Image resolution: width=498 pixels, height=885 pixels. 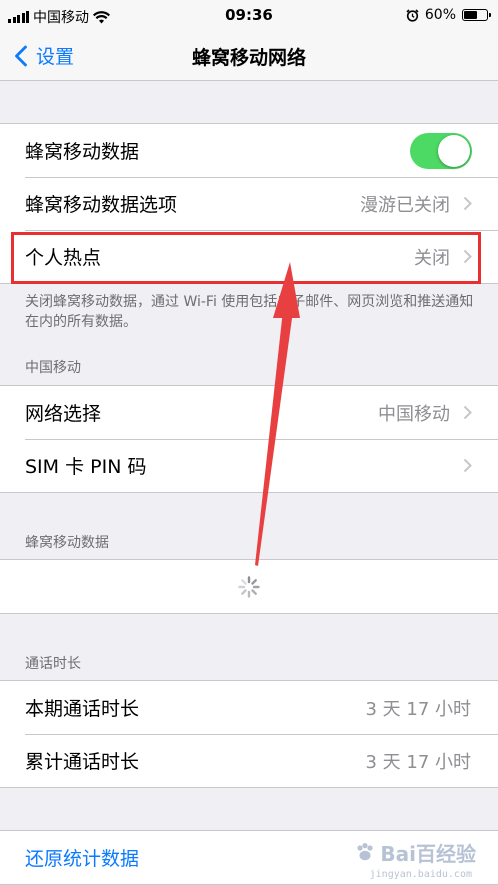 I want to click on battery-percent: 60%, so click(x=440, y=15).